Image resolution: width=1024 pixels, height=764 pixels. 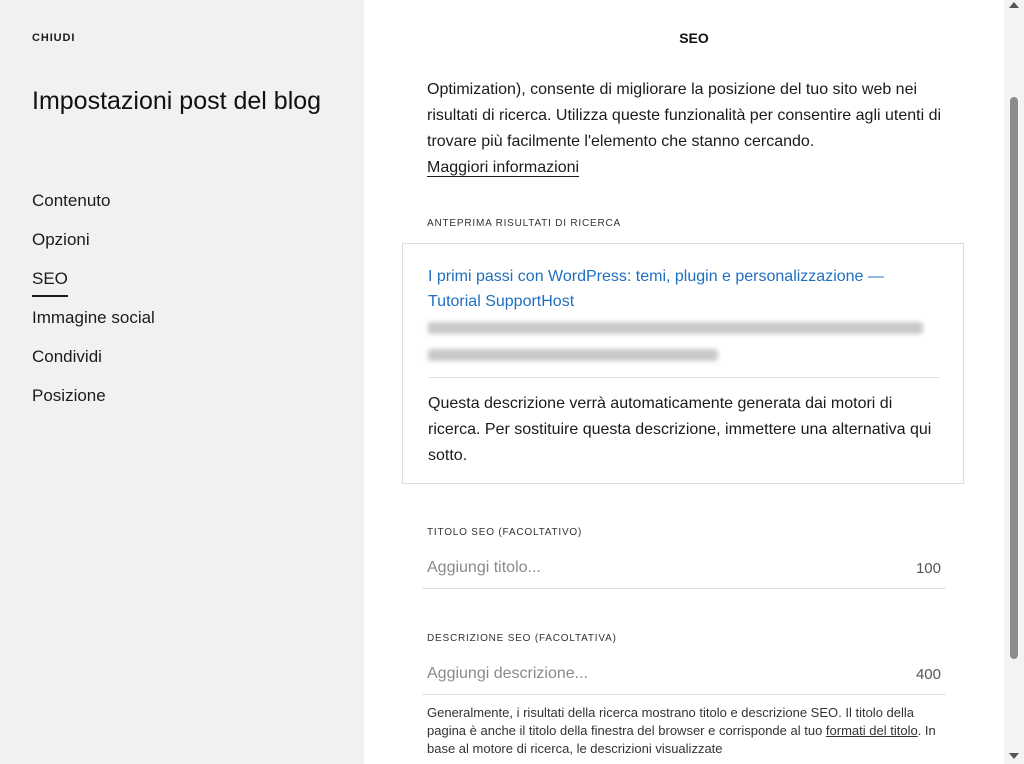 I want to click on preview-label: ANTEPRIMA RISULTATI DI RICERCA, so click(x=524, y=223).